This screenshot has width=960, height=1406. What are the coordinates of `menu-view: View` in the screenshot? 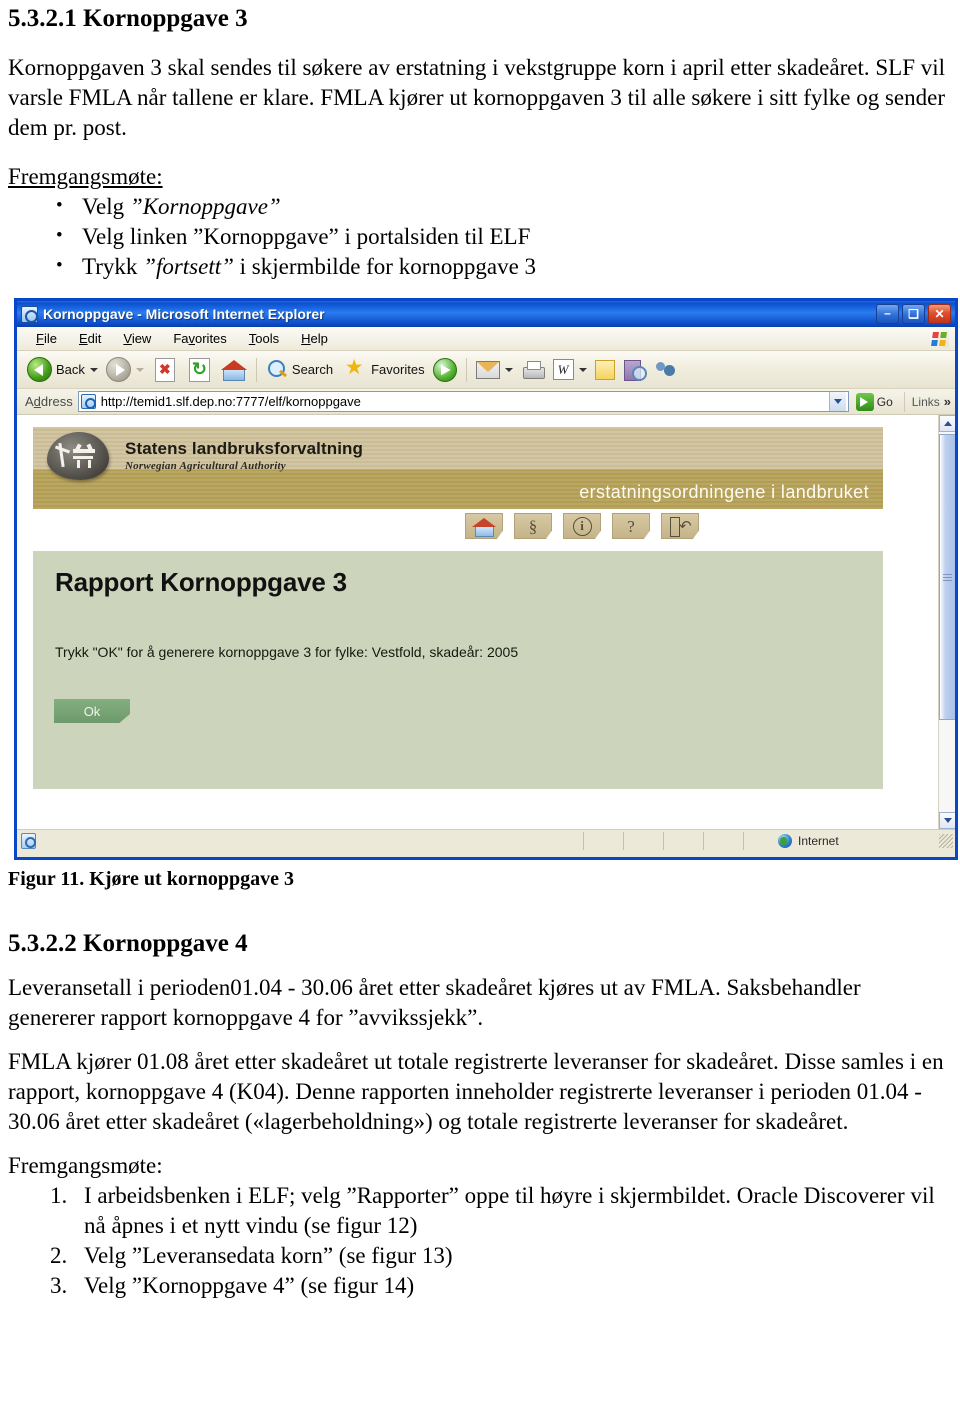 It's located at (137, 338).